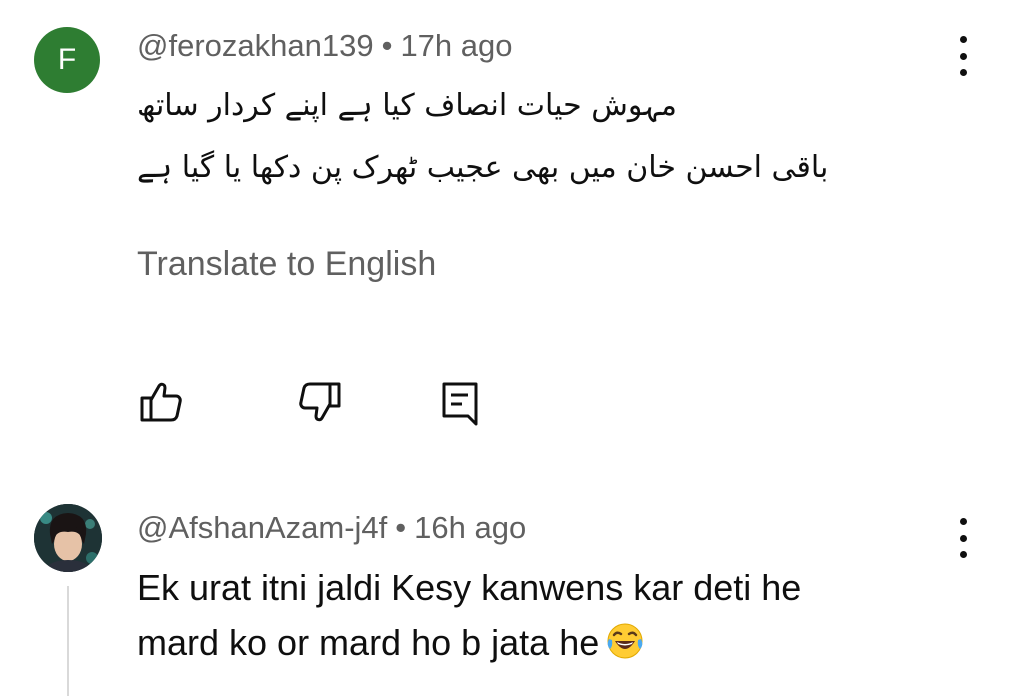 Image resolution: width=1024 pixels, height=696 pixels. I want to click on comment-text-line-2: mard ko or mard ho b jata he, so click(469, 645).